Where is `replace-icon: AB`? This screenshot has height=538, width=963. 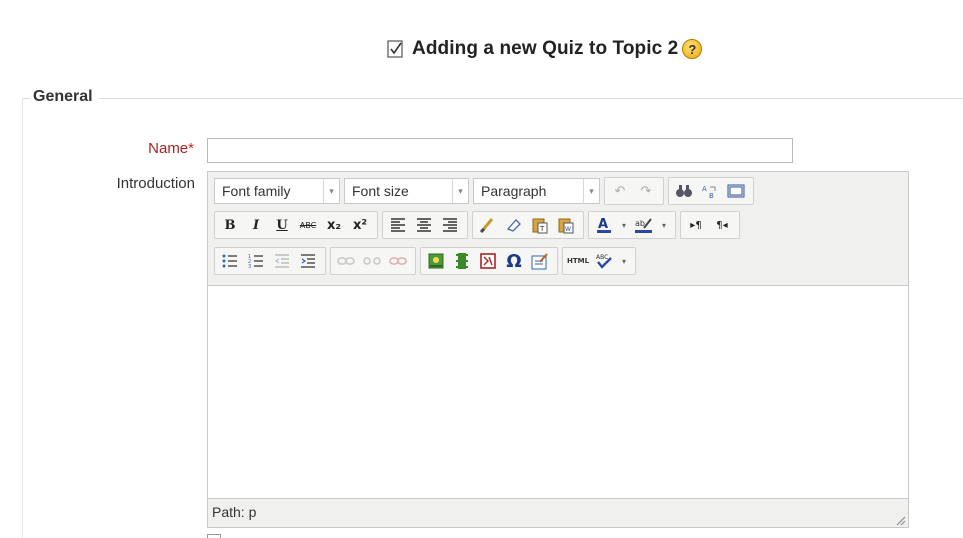
replace-icon: AB is located at coordinates (710, 191).